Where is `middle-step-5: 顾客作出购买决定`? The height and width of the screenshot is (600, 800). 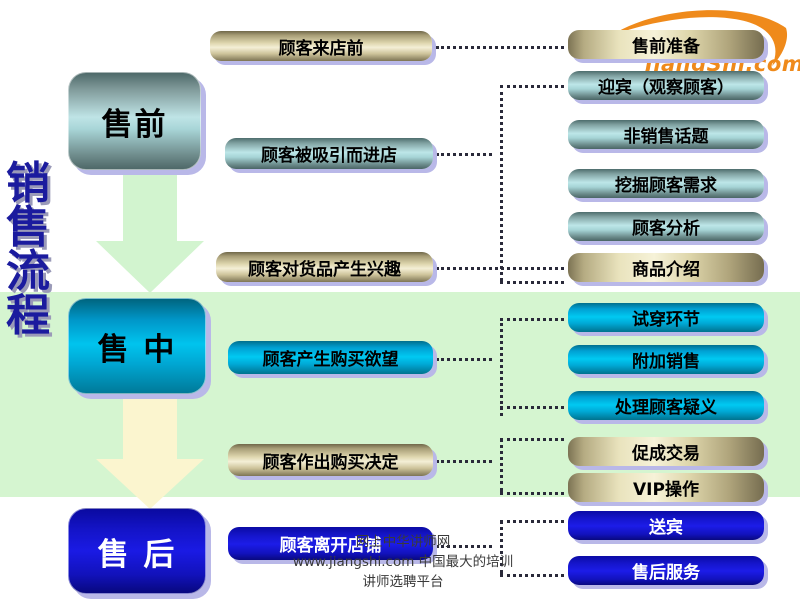
middle-step-5: 顾客作出购买决定 is located at coordinates (330, 460).